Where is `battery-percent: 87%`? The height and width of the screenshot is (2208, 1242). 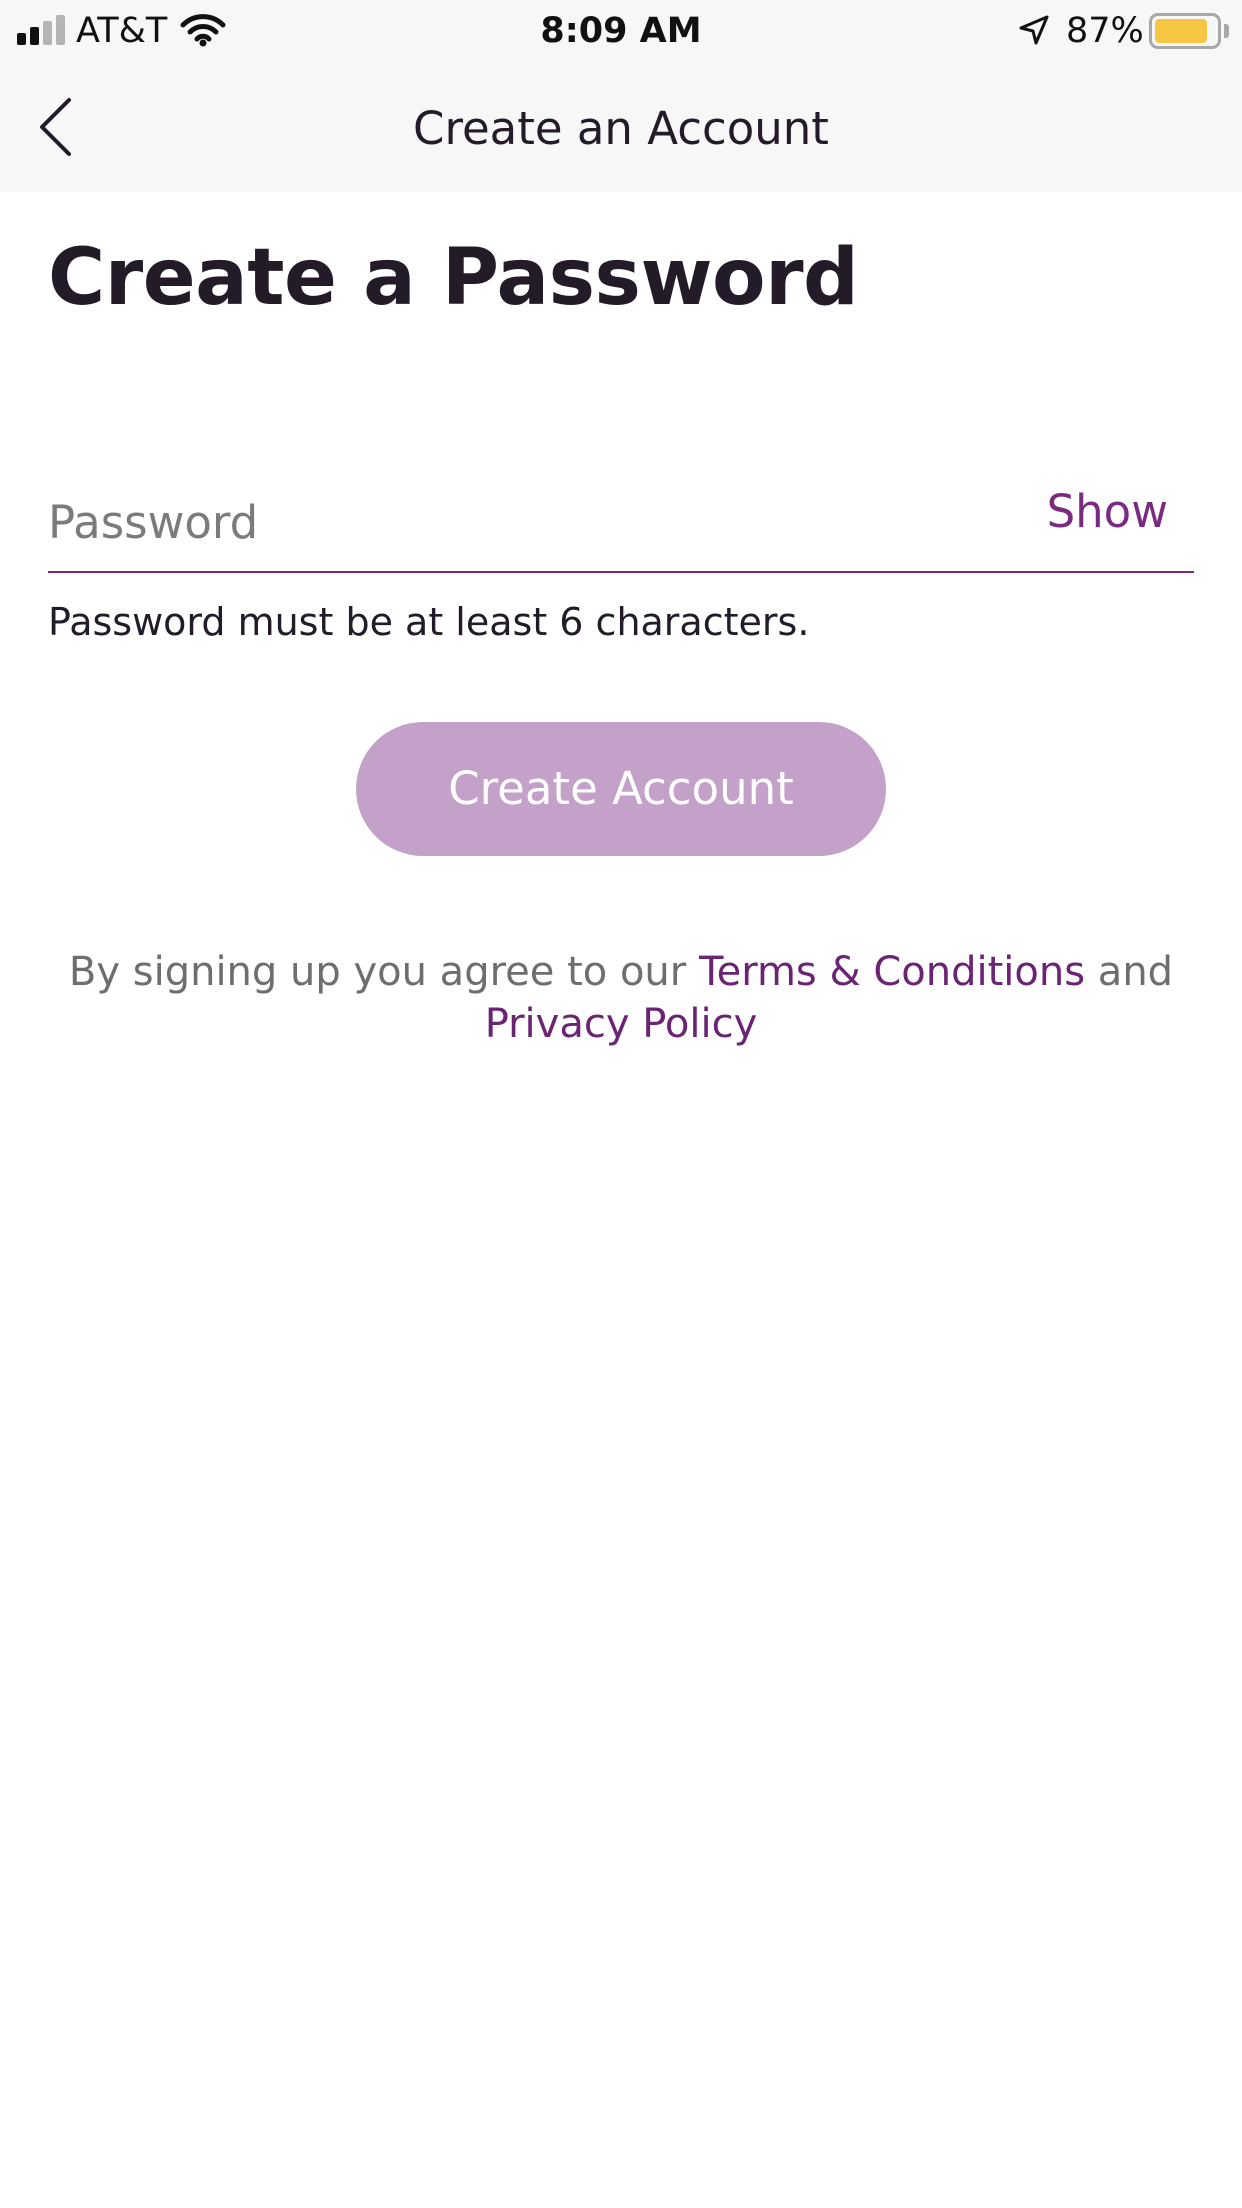 battery-percent: 87% is located at coordinates (1105, 31).